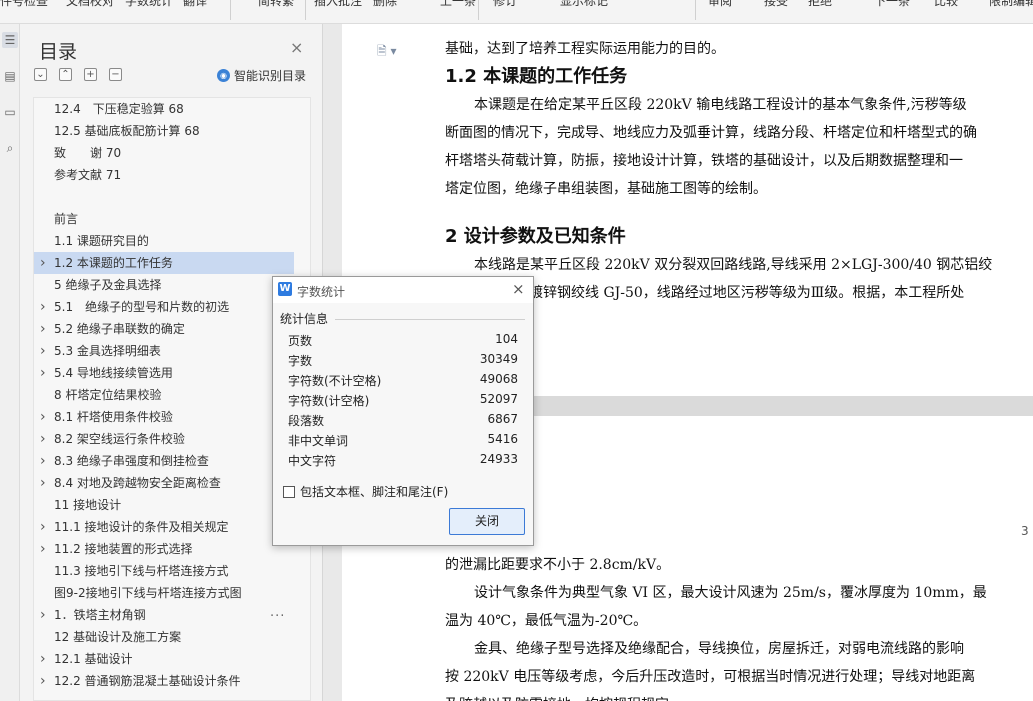 The width and height of the screenshot is (1033, 701). I want to click on ribbon-item: 审阅, so click(720, 4).